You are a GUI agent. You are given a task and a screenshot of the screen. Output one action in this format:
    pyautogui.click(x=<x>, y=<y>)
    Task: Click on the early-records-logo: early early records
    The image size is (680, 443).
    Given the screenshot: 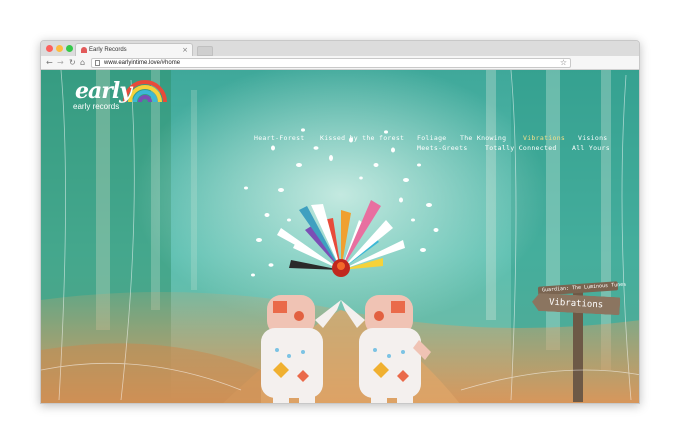 What is the action you would take?
    pyautogui.click(x=111, y=97)
    